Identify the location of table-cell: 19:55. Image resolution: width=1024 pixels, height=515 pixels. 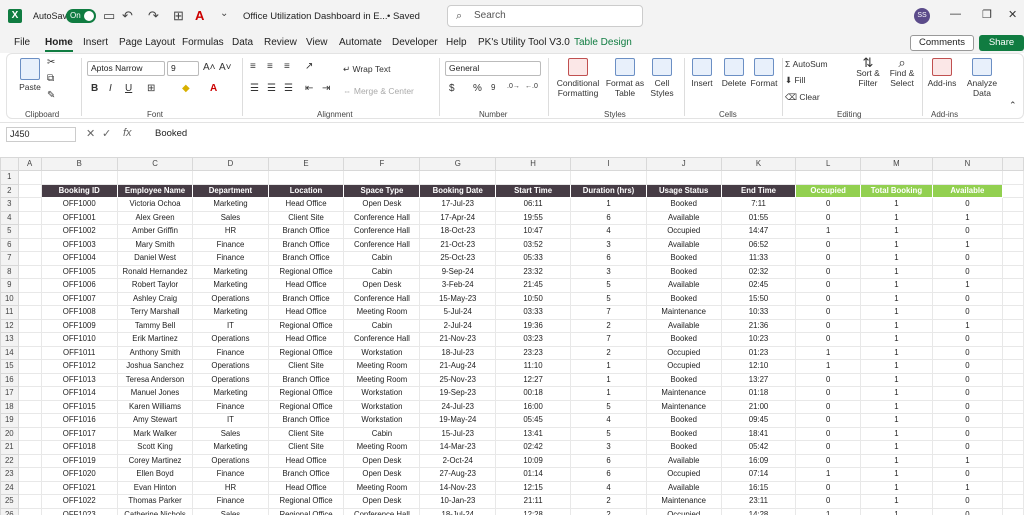
(533, 217).